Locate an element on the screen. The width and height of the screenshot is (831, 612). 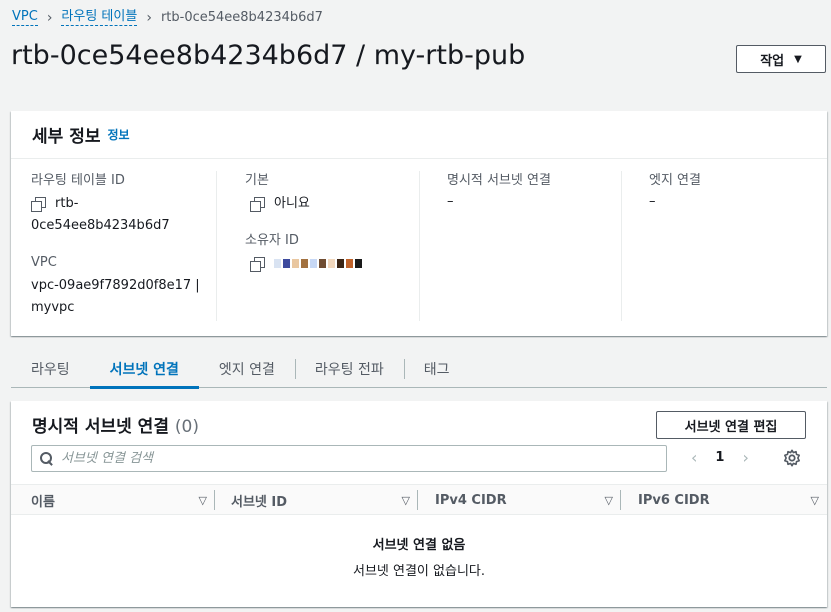
edge-label: 엣지 연결 is located at coordinates (675, 180).